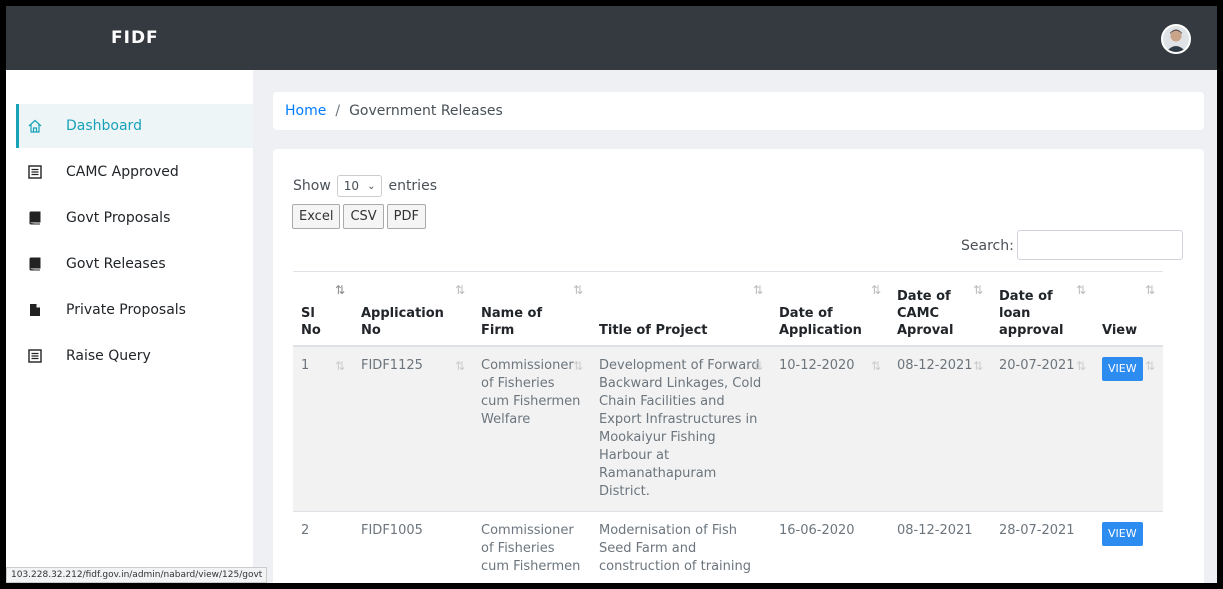 The height and width of the screenshot is (589, 1223). I want to click on excel-button: Excel, so click(316, 216).